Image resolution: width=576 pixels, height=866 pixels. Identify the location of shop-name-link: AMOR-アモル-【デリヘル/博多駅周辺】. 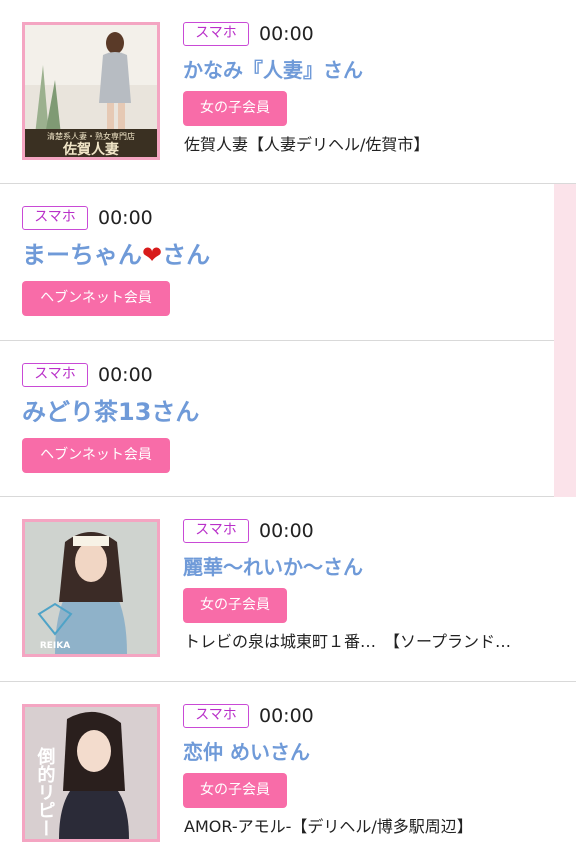
(328, 827).